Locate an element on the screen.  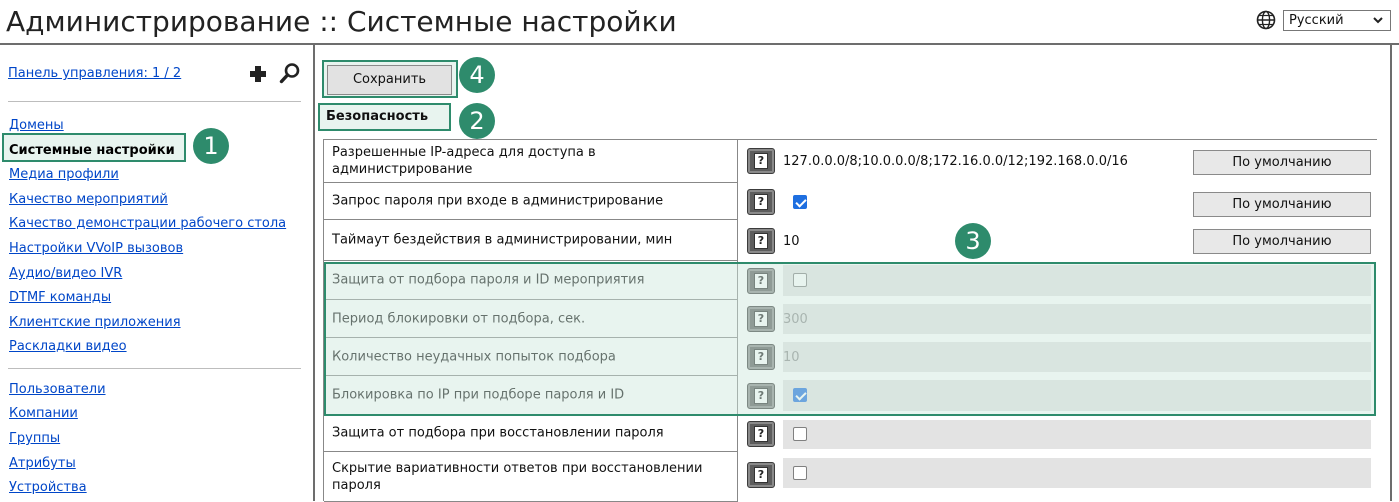
search-icon is located at coordinates (290, 73).